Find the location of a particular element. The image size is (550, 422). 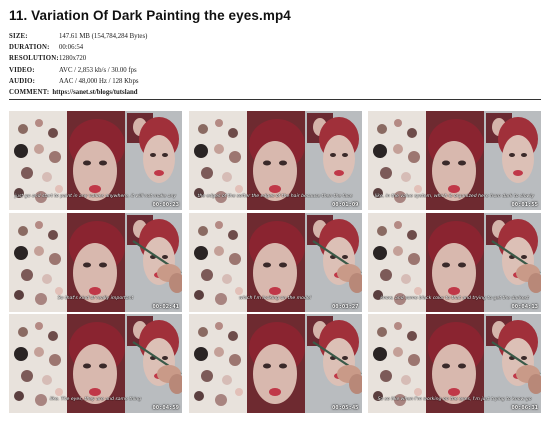

meta-size-row: SIZE: 147.61 MB (154,784,284 Bytes) is located at coordinates (159, 36).